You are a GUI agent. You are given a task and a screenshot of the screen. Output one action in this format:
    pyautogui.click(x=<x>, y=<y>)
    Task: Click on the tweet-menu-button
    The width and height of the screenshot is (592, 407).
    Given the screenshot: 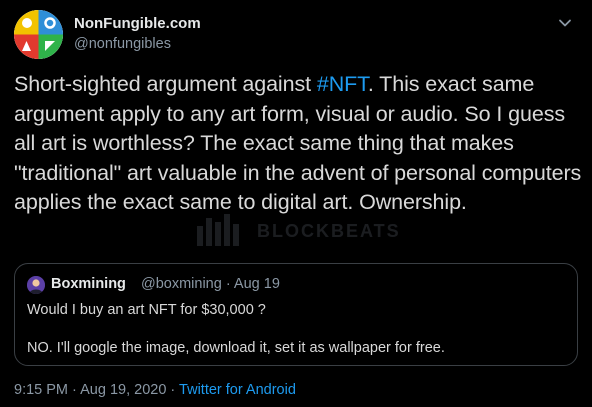 What is the action you would take?
    pyautogui.click(x=565, y=23)
    